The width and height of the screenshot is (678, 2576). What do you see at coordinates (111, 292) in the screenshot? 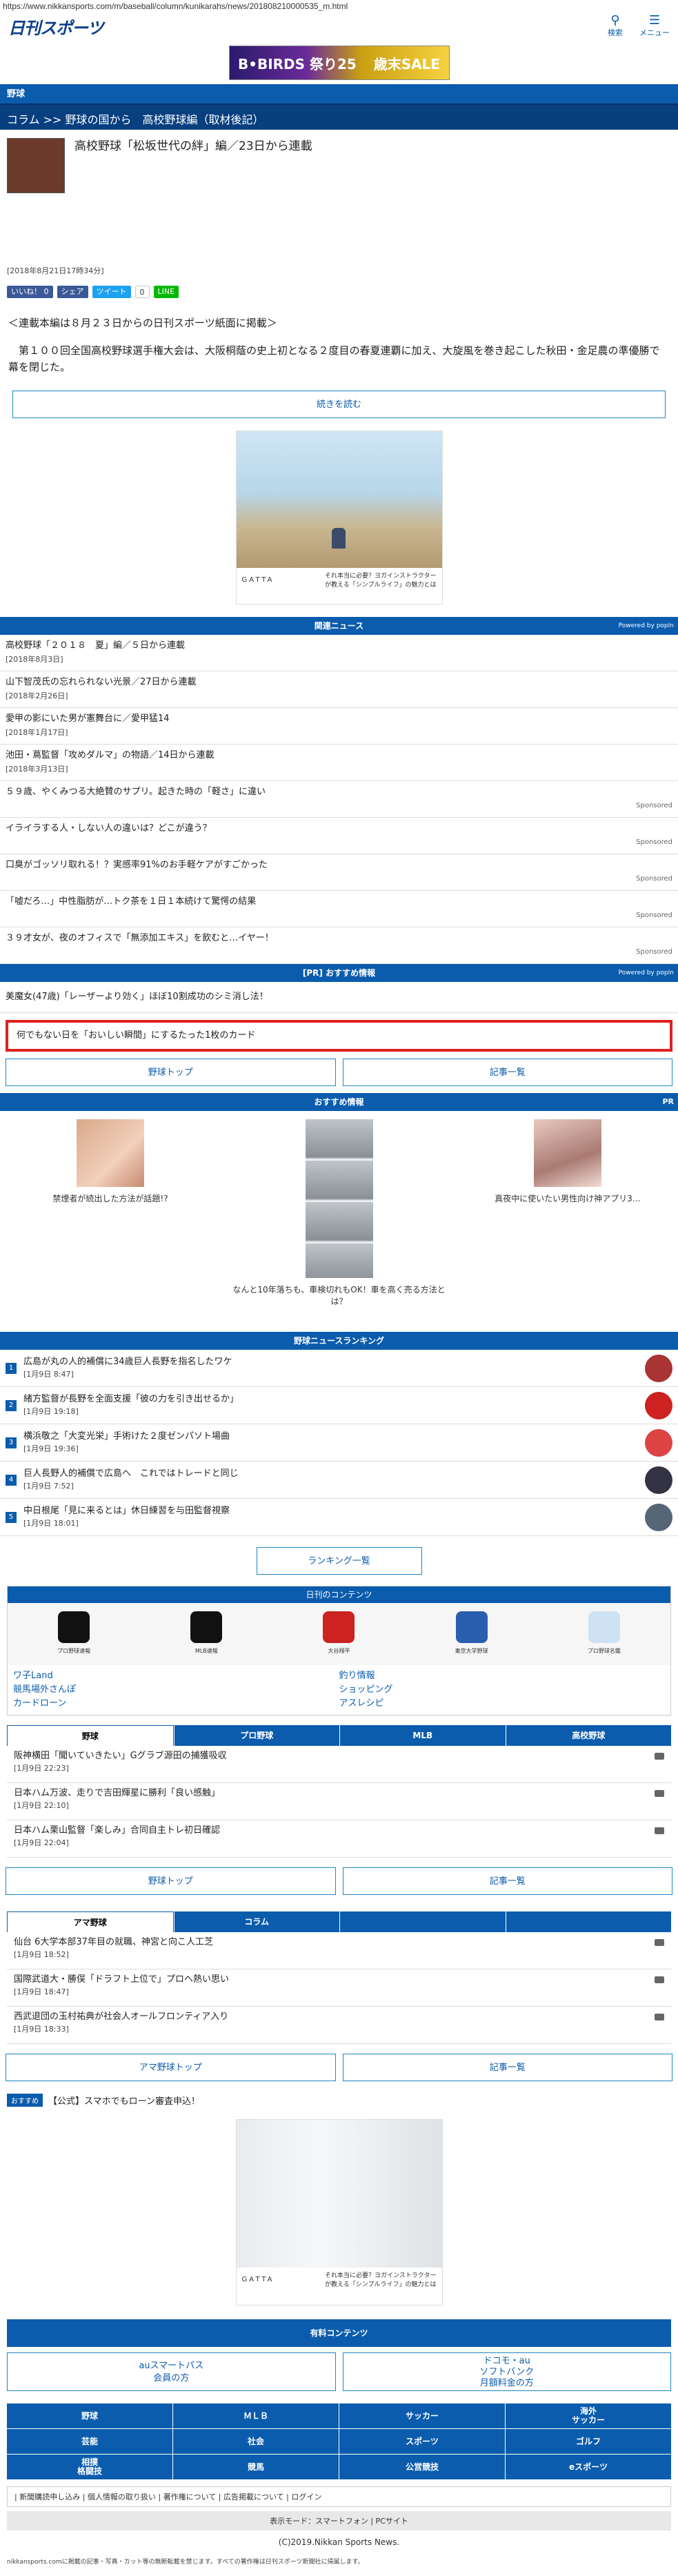
I see `tweet-button: ツイート` at bounding box center [111, 292].